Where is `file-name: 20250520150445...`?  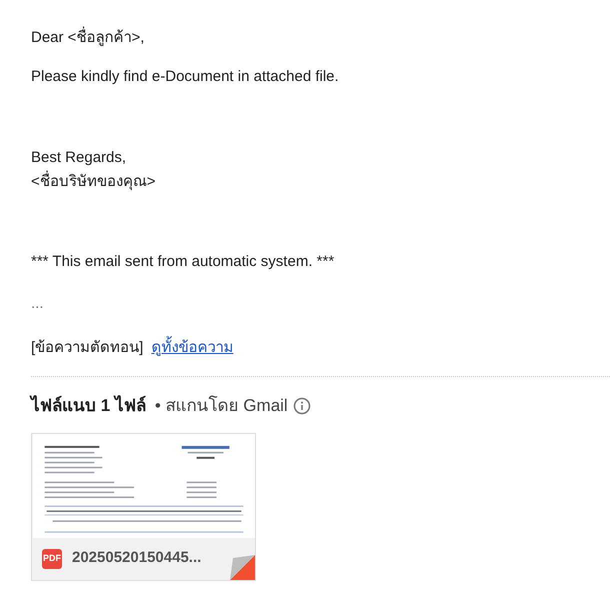
file-name: 20250520150445... is located at coordinates (137, 558).